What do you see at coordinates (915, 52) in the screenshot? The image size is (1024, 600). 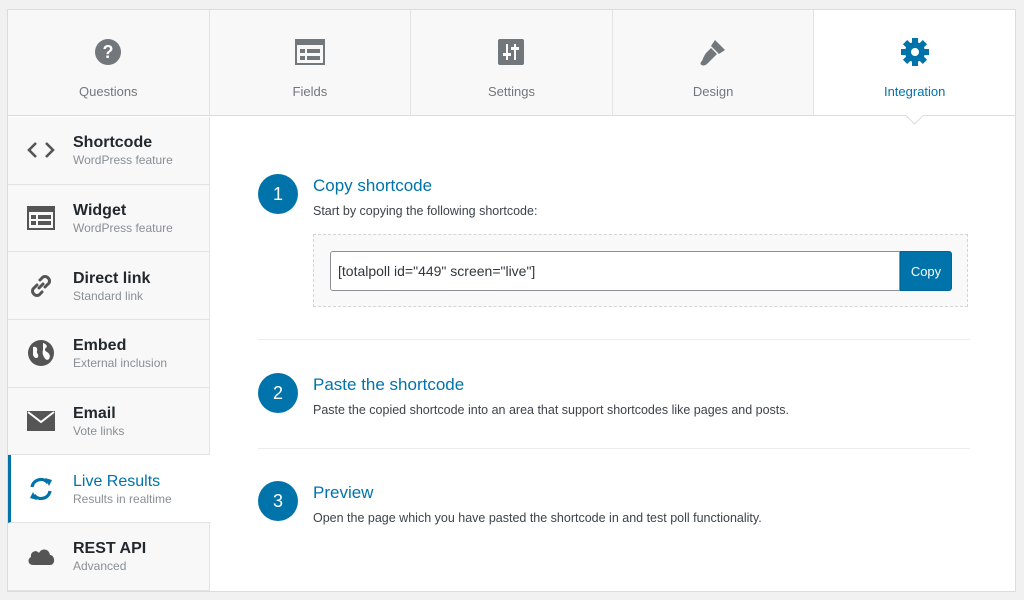 I see `gear-icon` at bounding box center [915, 52].